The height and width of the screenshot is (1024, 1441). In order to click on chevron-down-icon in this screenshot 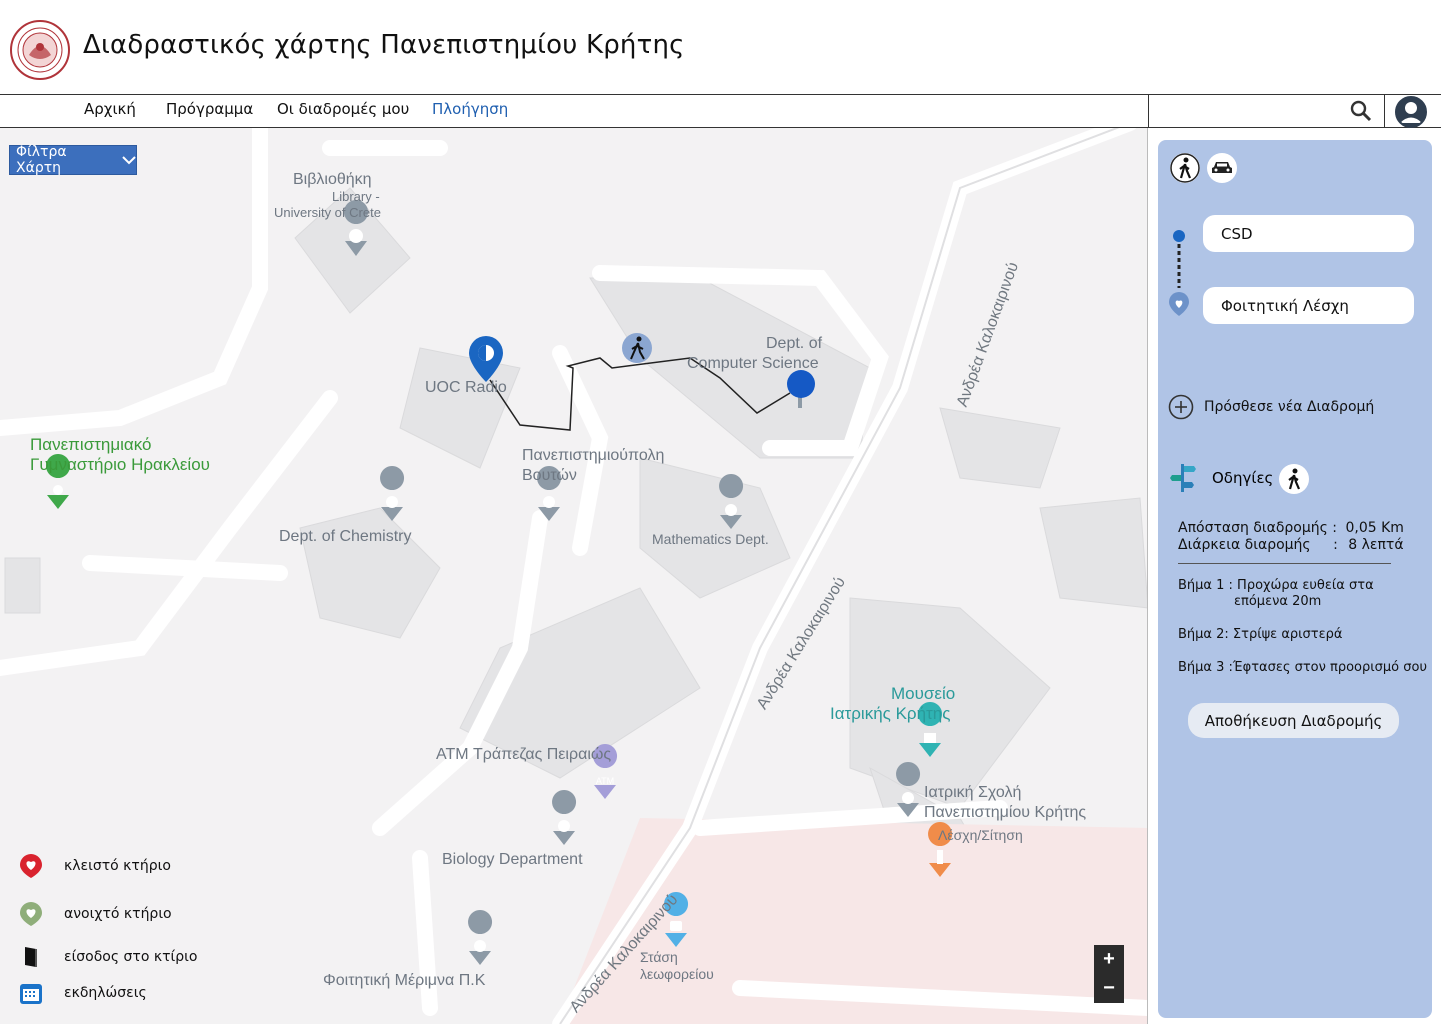, I will do `click(129, 160)`.